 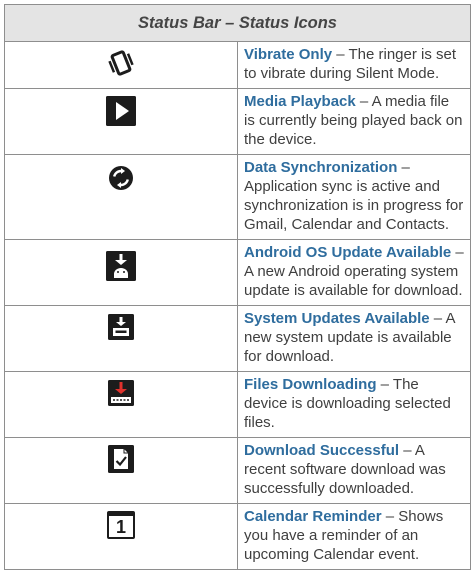 What do you see at coordinates (121, 470) in the screenshot?
I see `download-success-icon` at bounding box center [121, 470].